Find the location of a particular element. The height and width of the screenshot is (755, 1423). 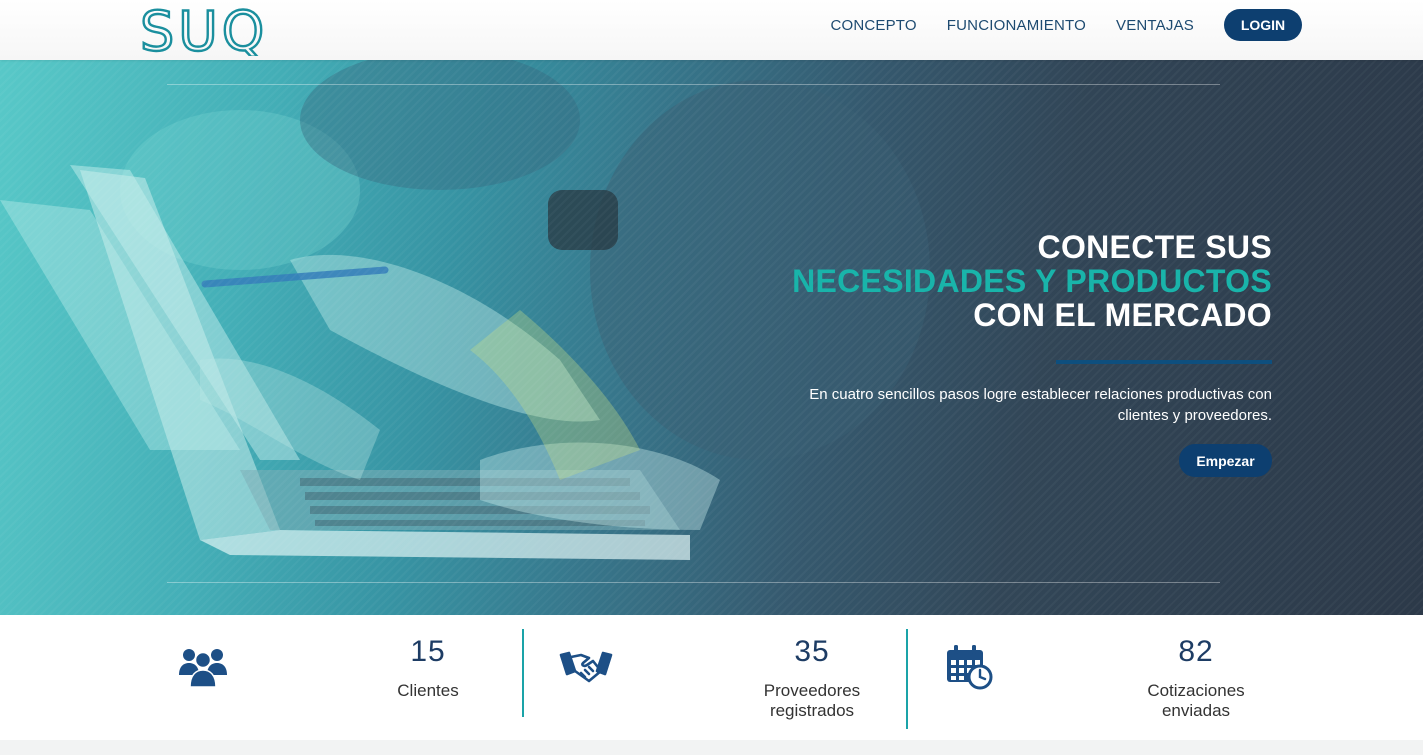

nav-funcionamiento: FUNCIONAMIENTO is located at coordinates (1016, 25).